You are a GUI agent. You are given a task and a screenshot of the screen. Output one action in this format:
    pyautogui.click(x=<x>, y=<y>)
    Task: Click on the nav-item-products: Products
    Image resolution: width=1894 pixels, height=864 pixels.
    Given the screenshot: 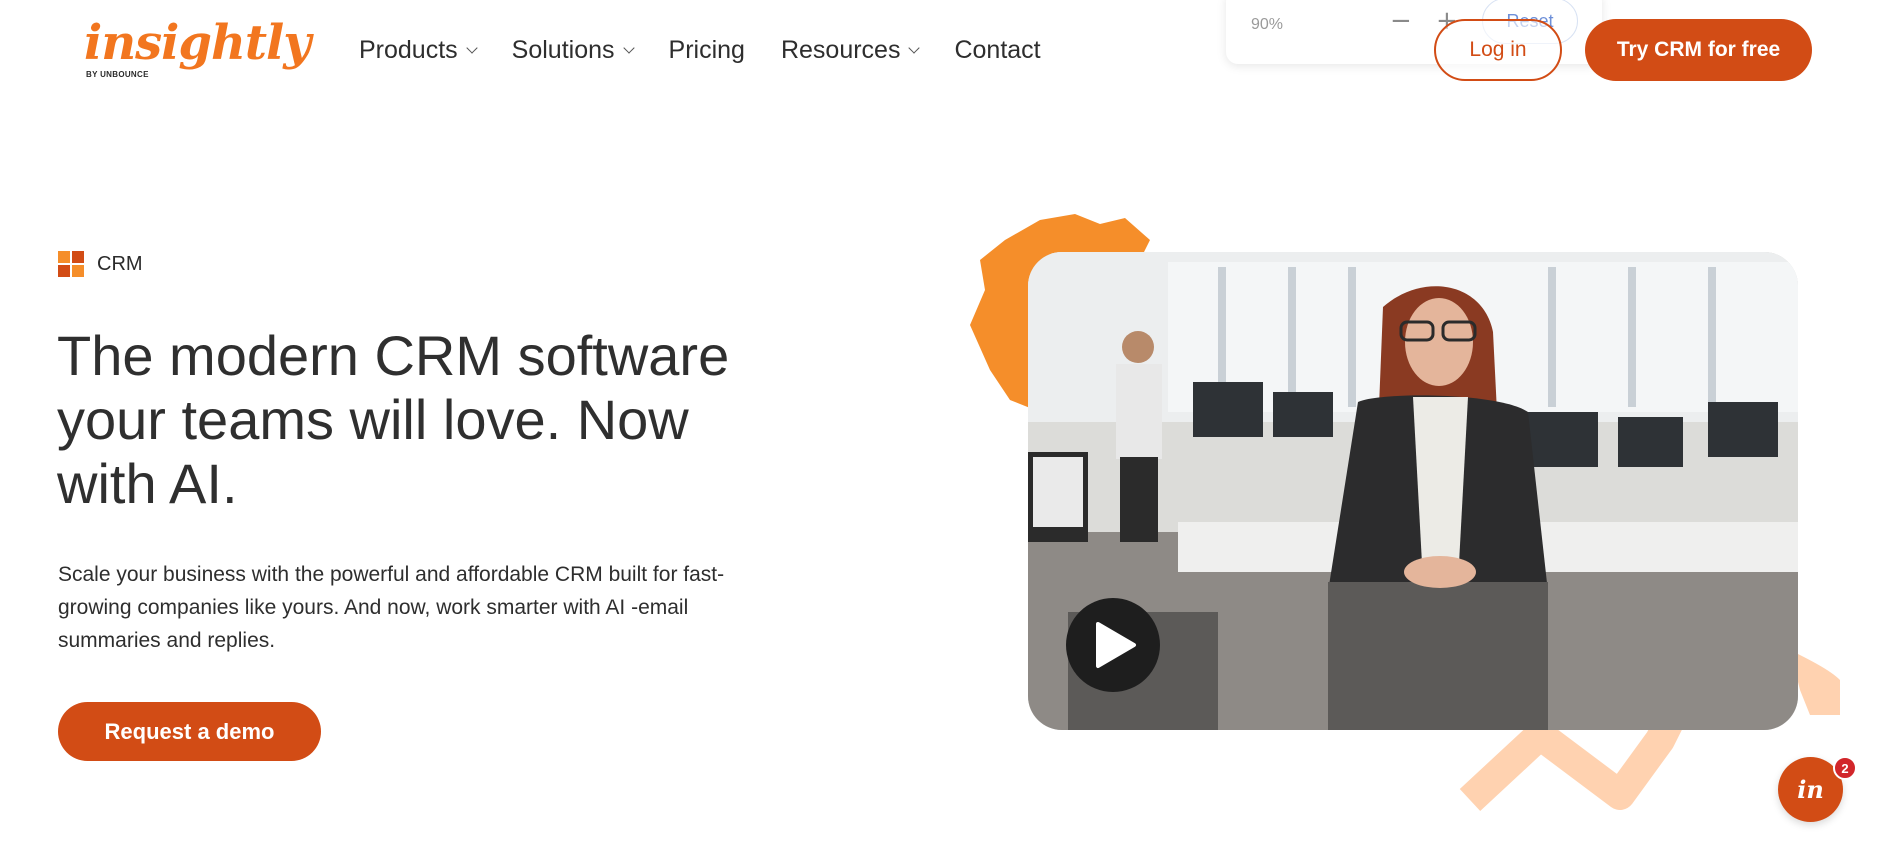 What is the action you would take?
    pyautogui.click(x=418, y=50)
    